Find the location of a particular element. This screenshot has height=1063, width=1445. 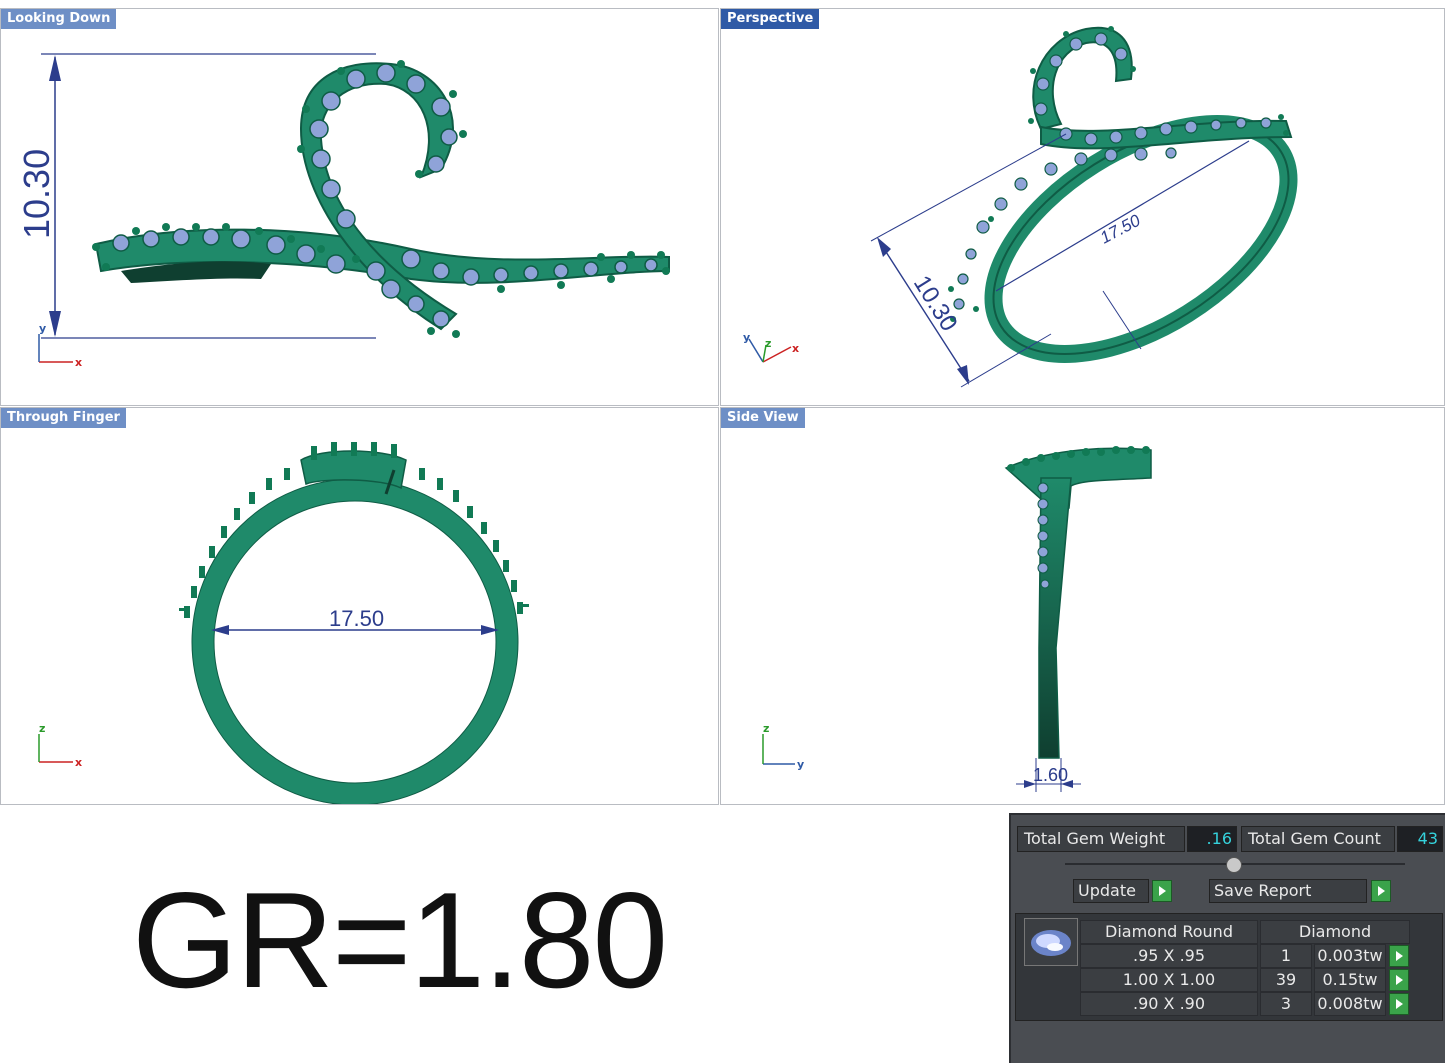

update-button: Update is located at coordinates (1111, 891).